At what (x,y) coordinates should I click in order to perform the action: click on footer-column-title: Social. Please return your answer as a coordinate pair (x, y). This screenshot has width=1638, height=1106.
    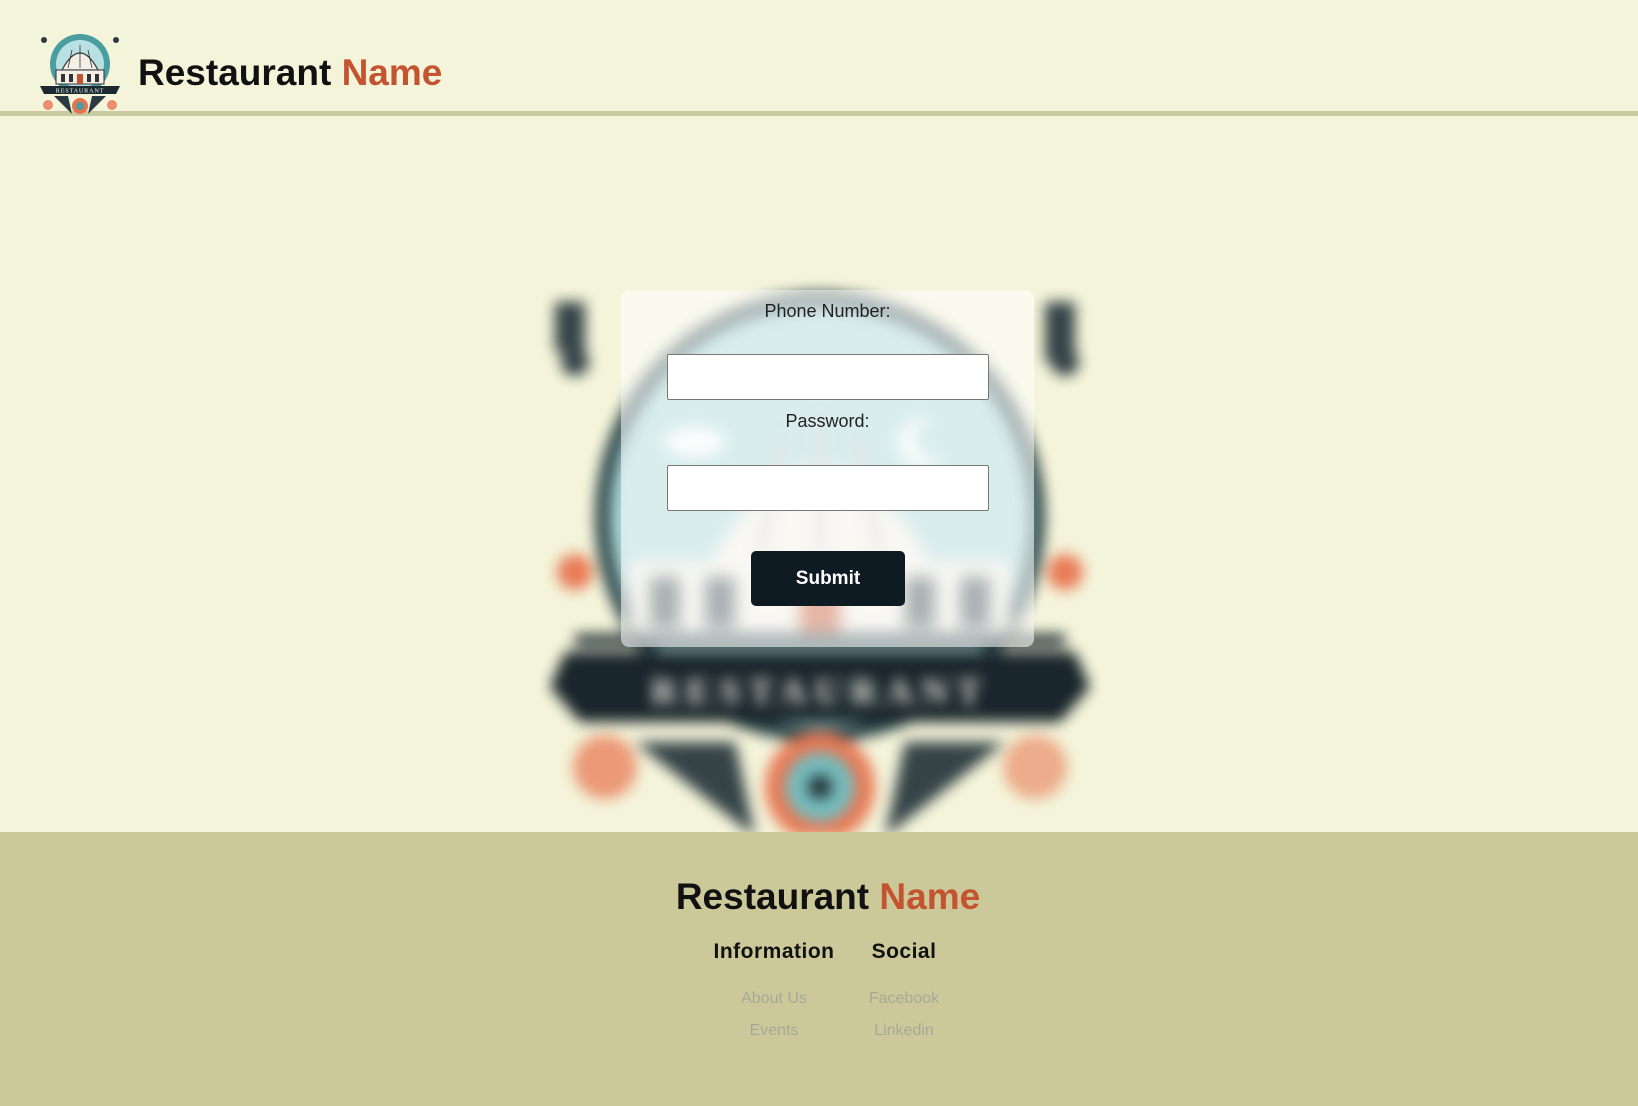
    Looking at the image, I should click on (904, 951).